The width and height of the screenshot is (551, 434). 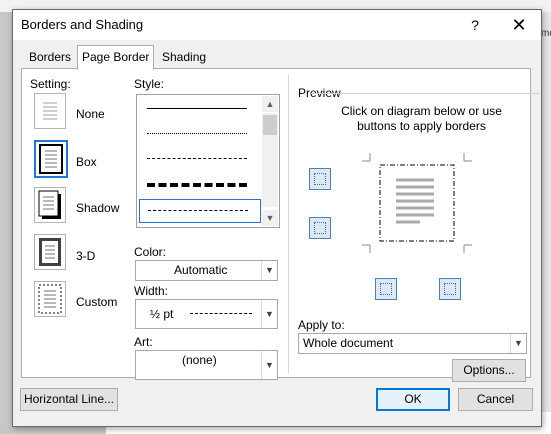 What do you see at coordinates (51, 159) in the screenshot?
I see `setting-box-icon` at bounding box center [51, 159].